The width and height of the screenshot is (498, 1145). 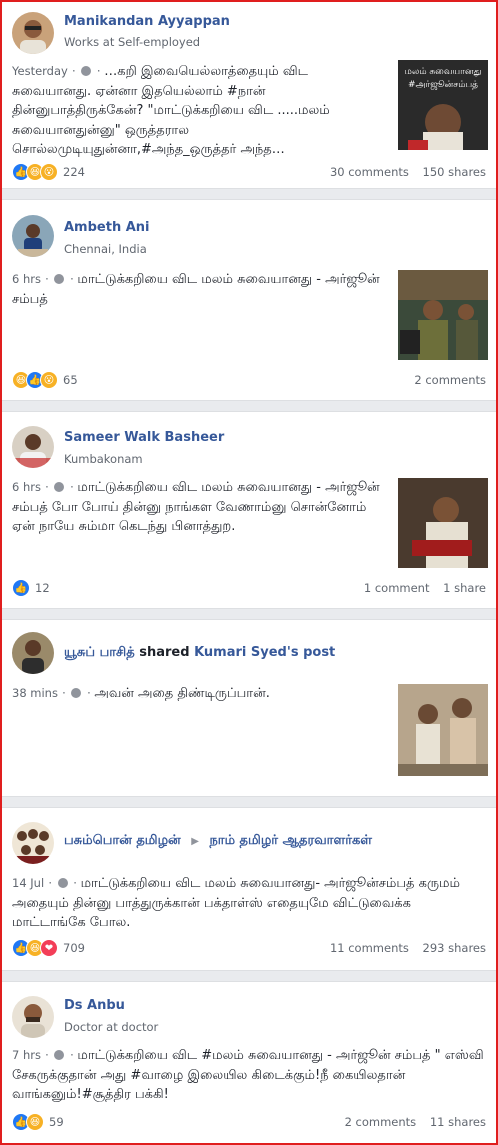 I want to click on author-name: Manikandan Ayyappan, so click(x=147, y=21).